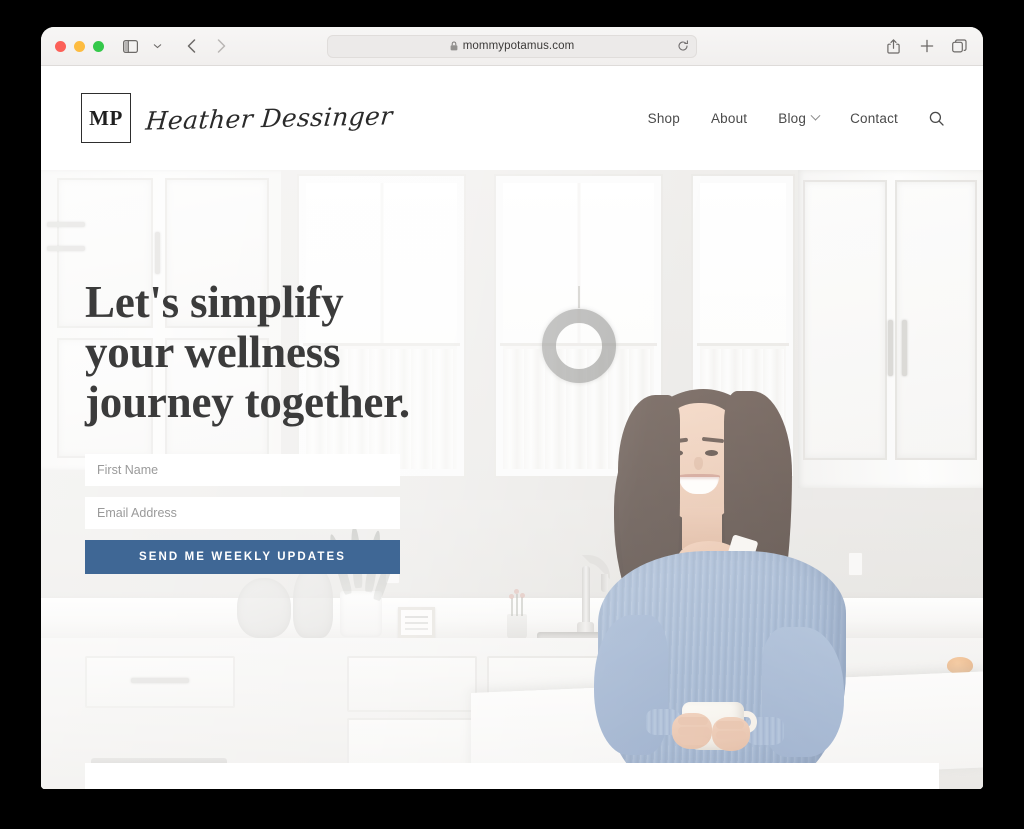 Image resolution: width=1024 pixels, height=829 pixels. I want to click on flower-jar, so click(517, 626).